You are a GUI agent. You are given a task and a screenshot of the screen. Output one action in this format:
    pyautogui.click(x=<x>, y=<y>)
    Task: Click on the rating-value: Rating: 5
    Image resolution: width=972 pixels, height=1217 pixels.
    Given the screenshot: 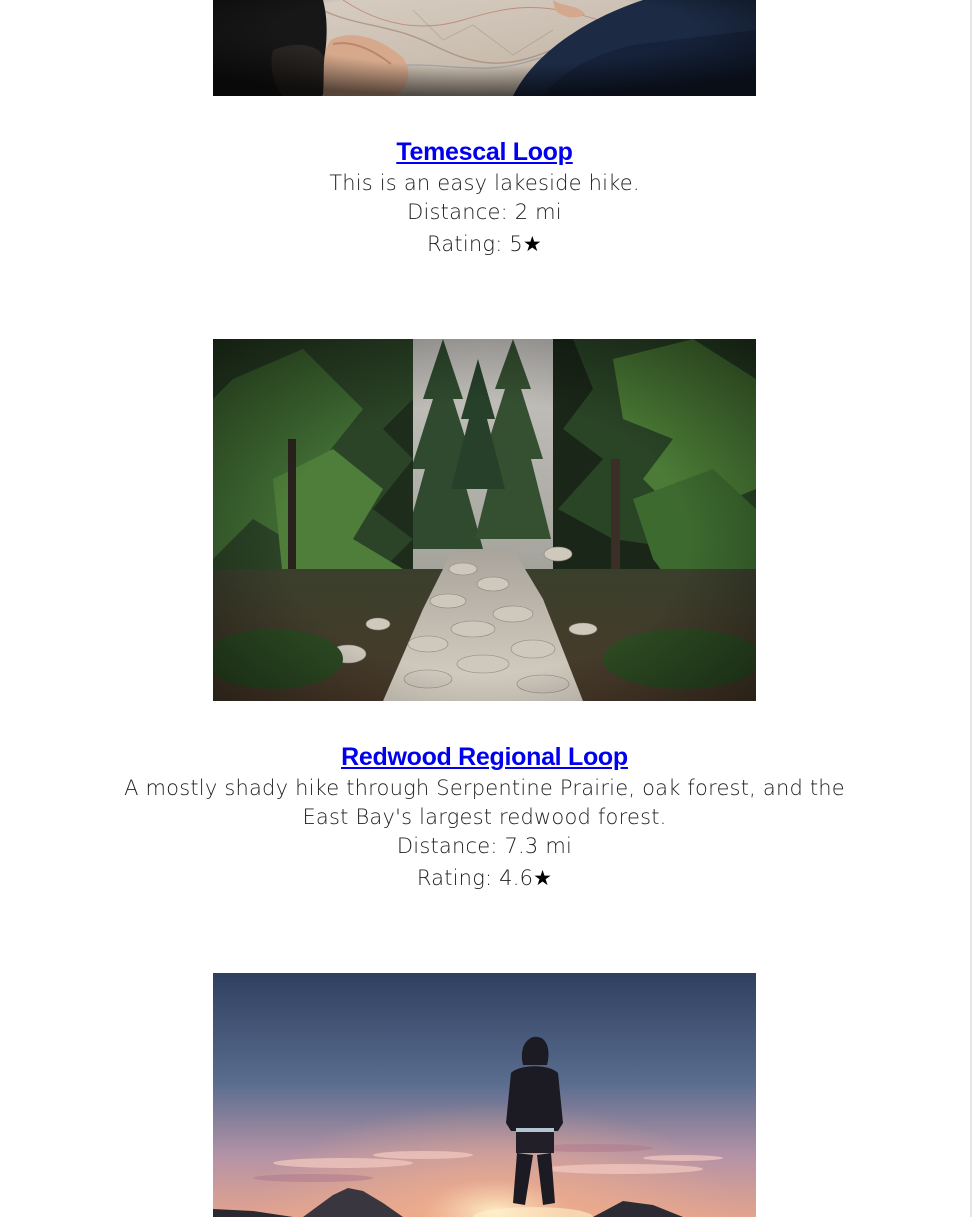 What is the action you would take?
    pyautogui.click(x=475, y=244)
    